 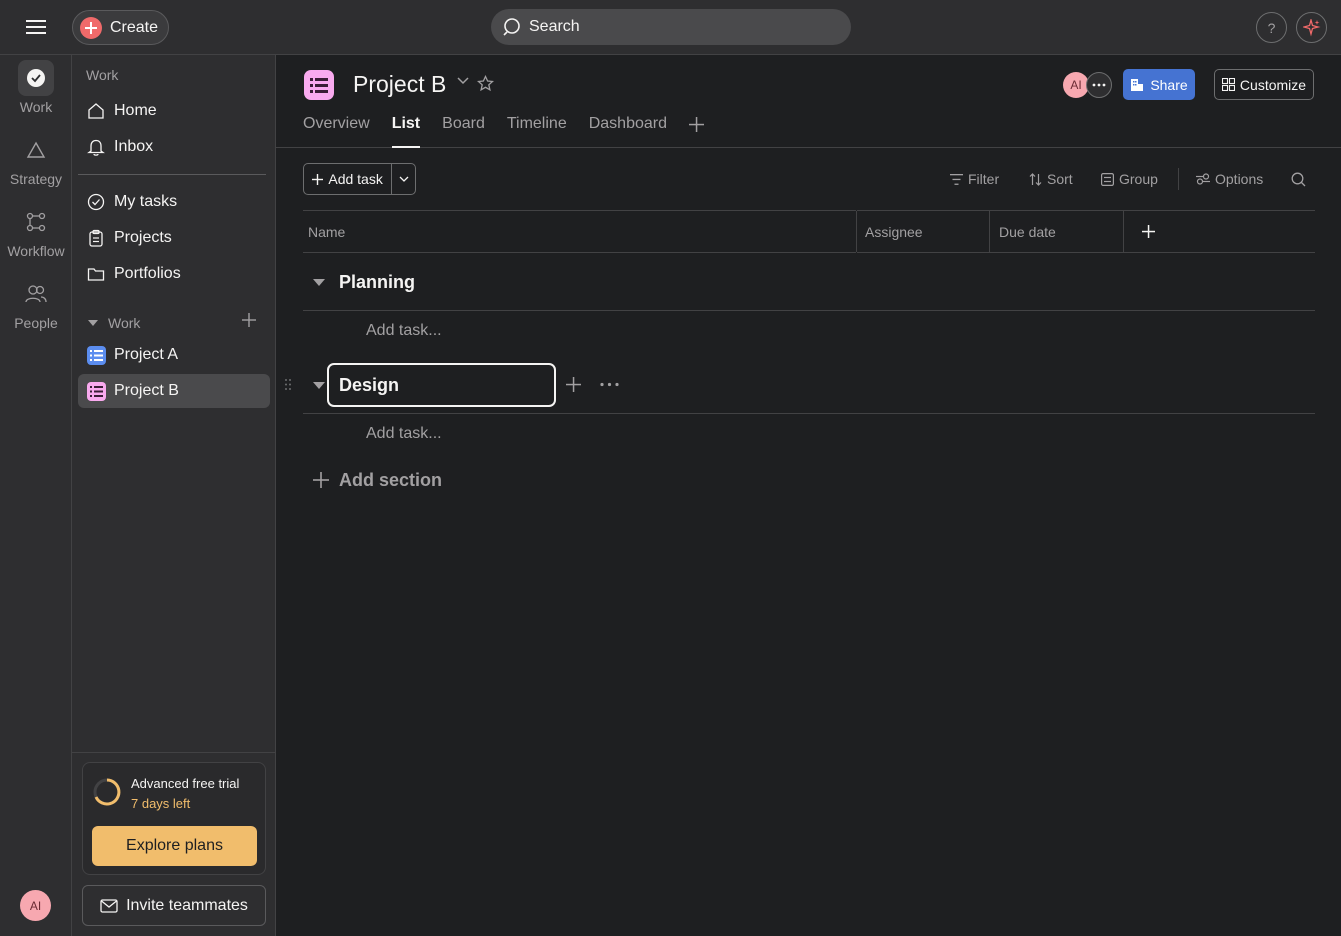 What do you see at coordinates (441, 385) in the screenshot?
I see `section-title-input: Design` at bounding box center [441, 385].